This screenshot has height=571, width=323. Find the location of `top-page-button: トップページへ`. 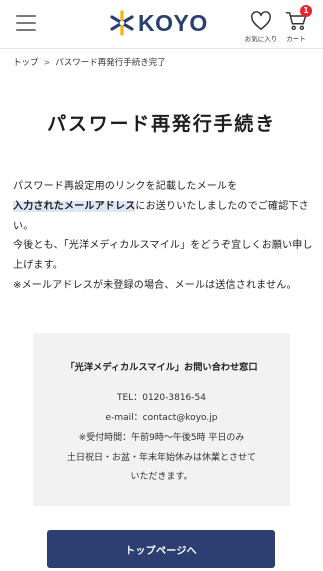

top-page-button: トップページへ is located at coordinates (161, 549).